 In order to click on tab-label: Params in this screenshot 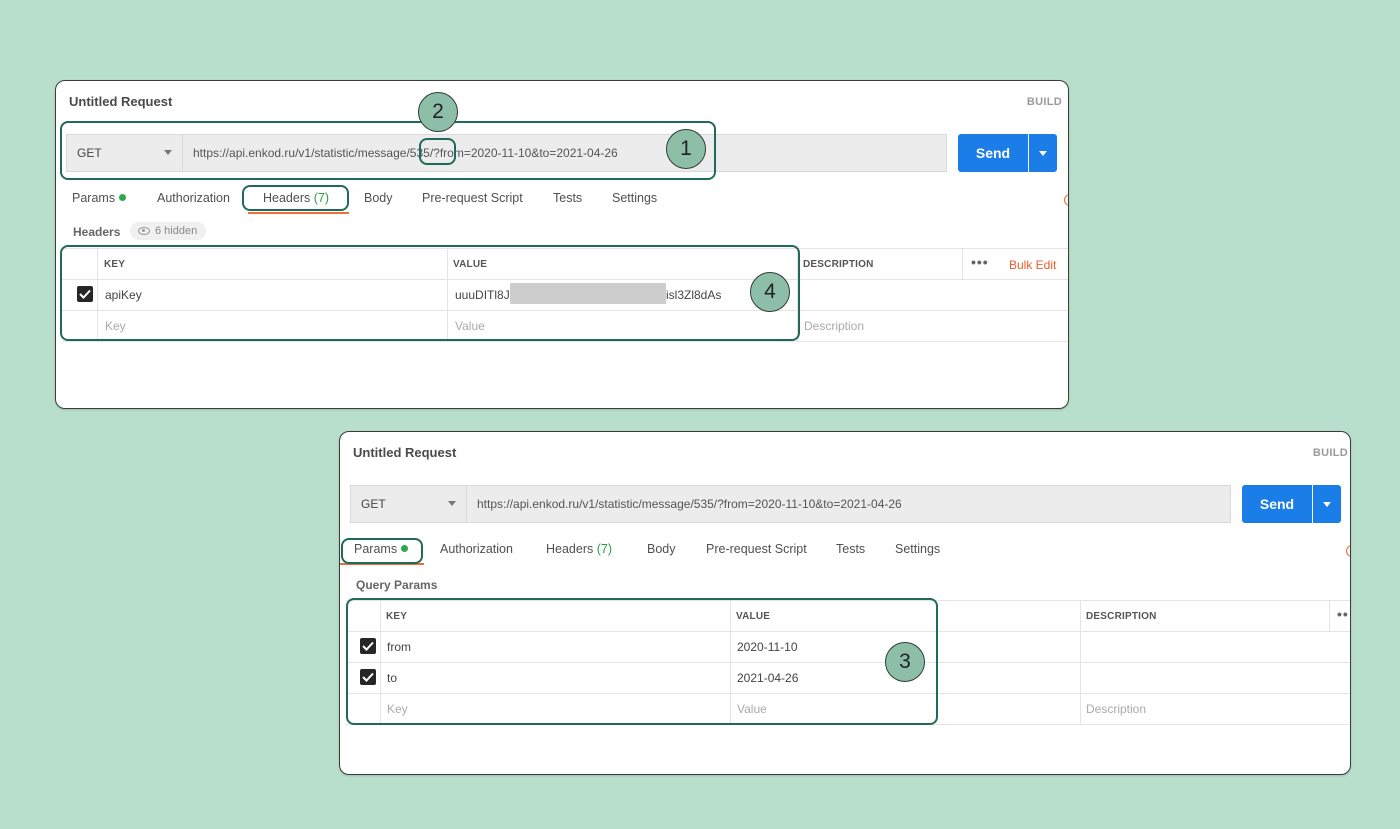, I will do `click(94, 198)`.